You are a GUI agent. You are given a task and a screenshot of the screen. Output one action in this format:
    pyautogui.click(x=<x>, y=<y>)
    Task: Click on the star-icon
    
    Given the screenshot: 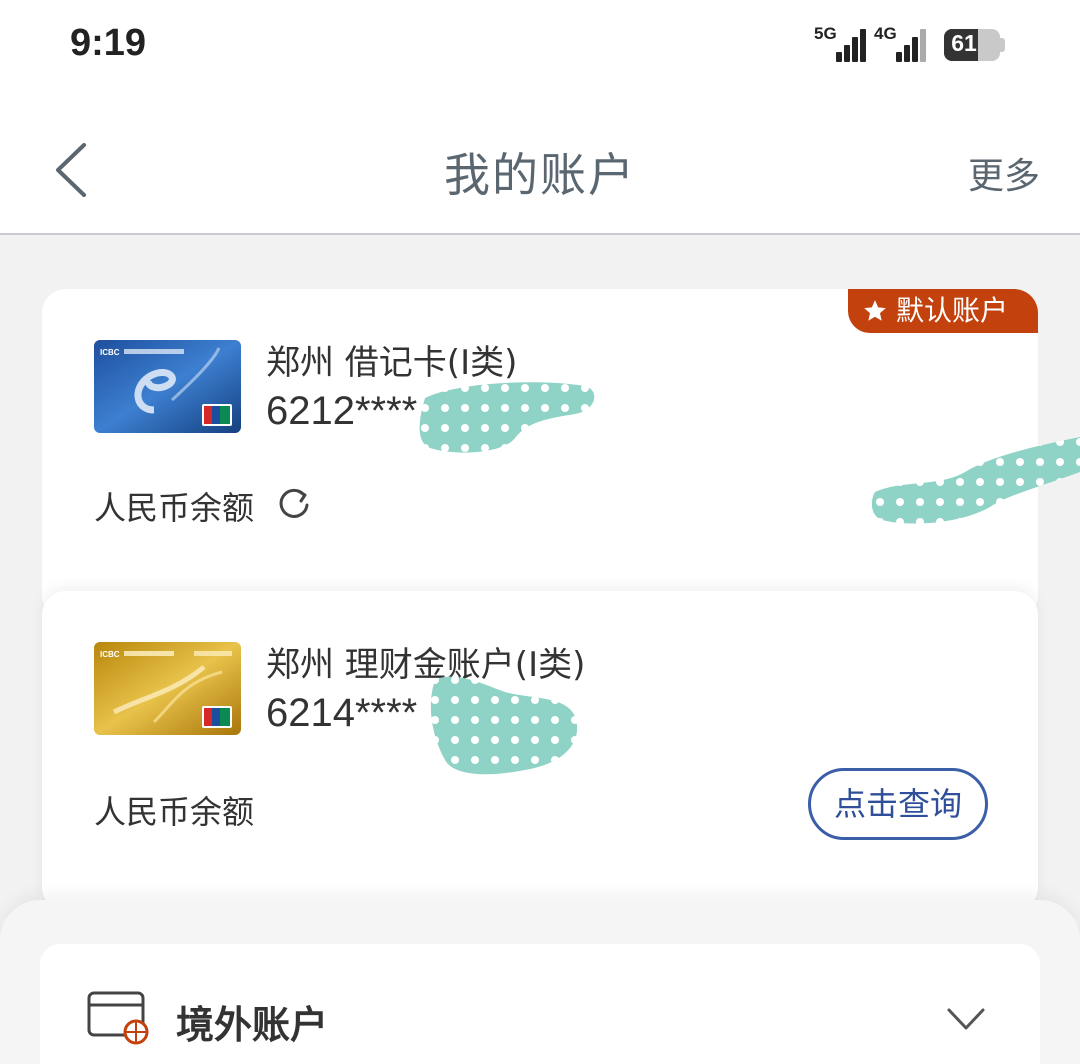 What is the action you would take?
    pyautogui.click(x=875, y=311)
    